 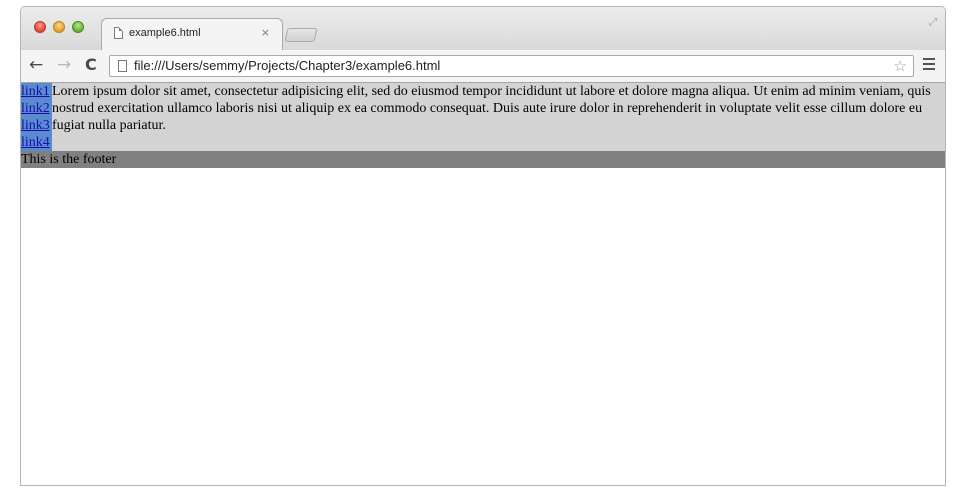 What do you see at coordinates (78, 27) in the screenshot?
I see `zoom-window-button` at bounding box center [78, 27].